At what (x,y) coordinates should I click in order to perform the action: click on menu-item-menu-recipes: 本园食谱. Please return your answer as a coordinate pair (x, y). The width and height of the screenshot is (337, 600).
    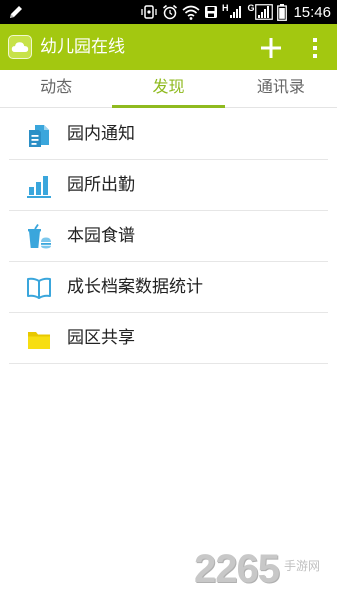
    Looking at the image, I should click on (168, 236).